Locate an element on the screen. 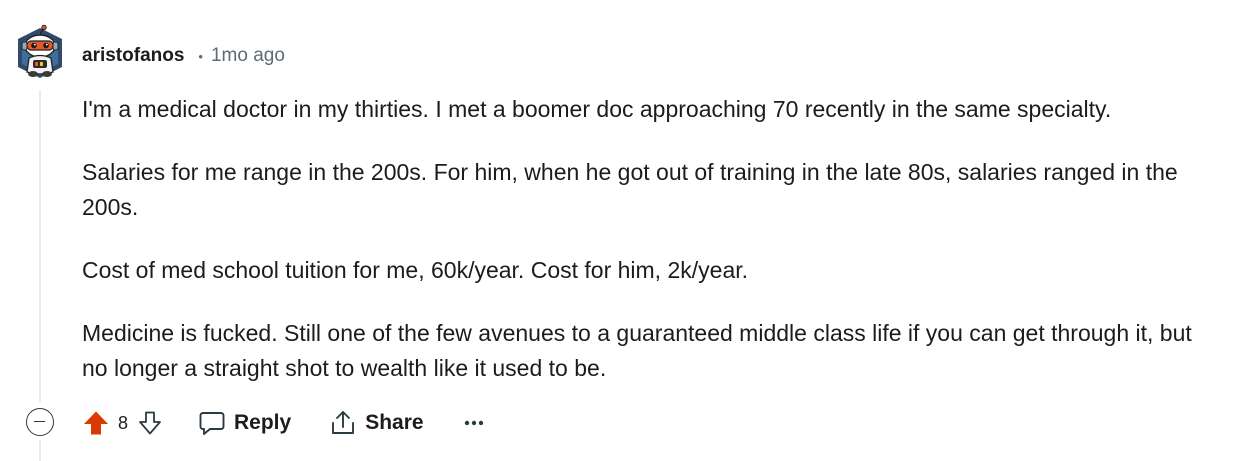  comment-timestamp: 1mo ago is located at coordinates (248, 56).